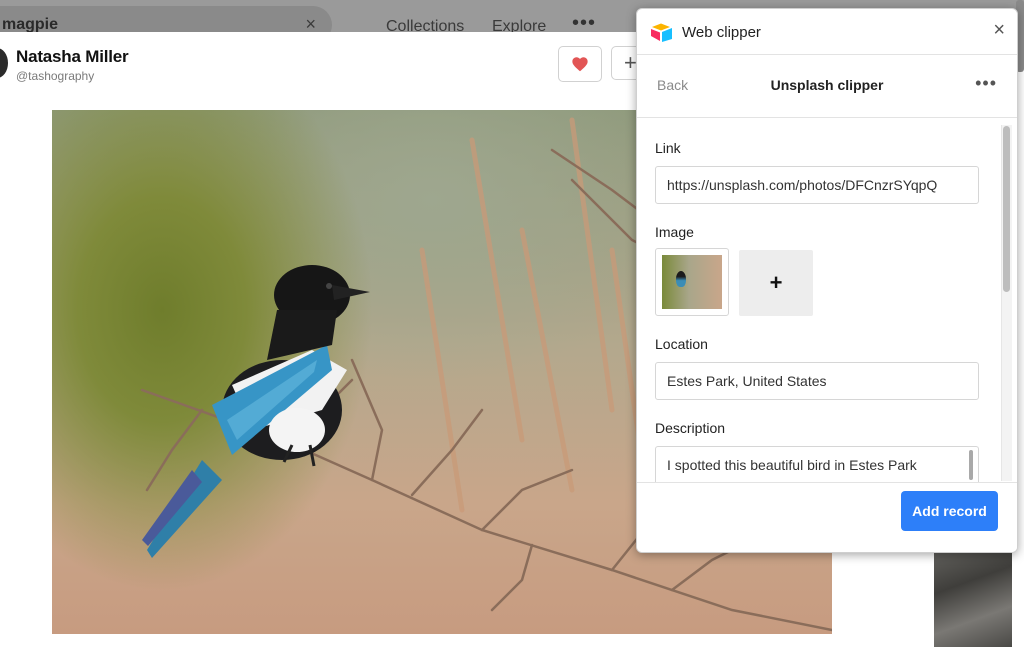  What do you see at coordinates (827, 32) in the screenshot?
I see `clipper-header: Web clipper ×` at bounding box center [827, 32].